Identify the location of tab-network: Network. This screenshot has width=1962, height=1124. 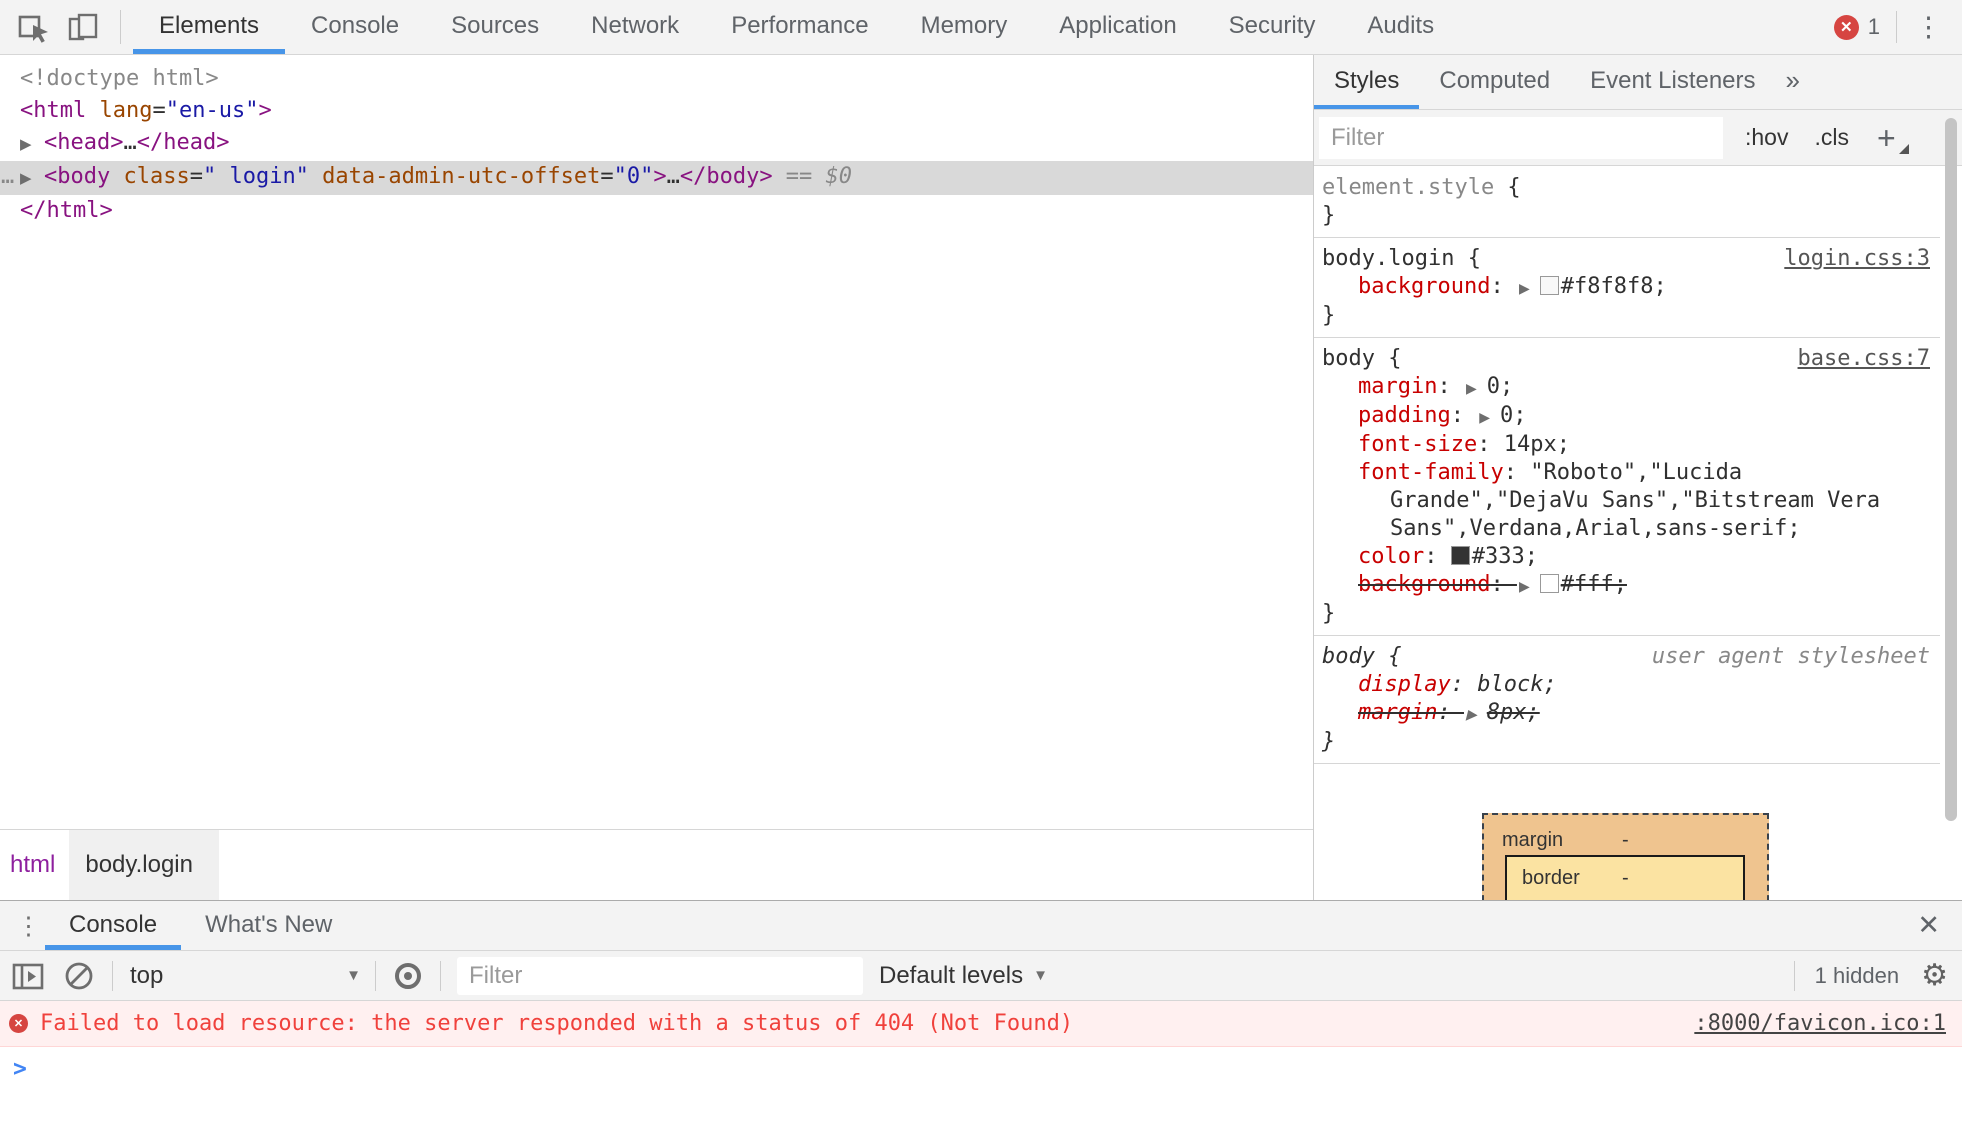
(635, 27).